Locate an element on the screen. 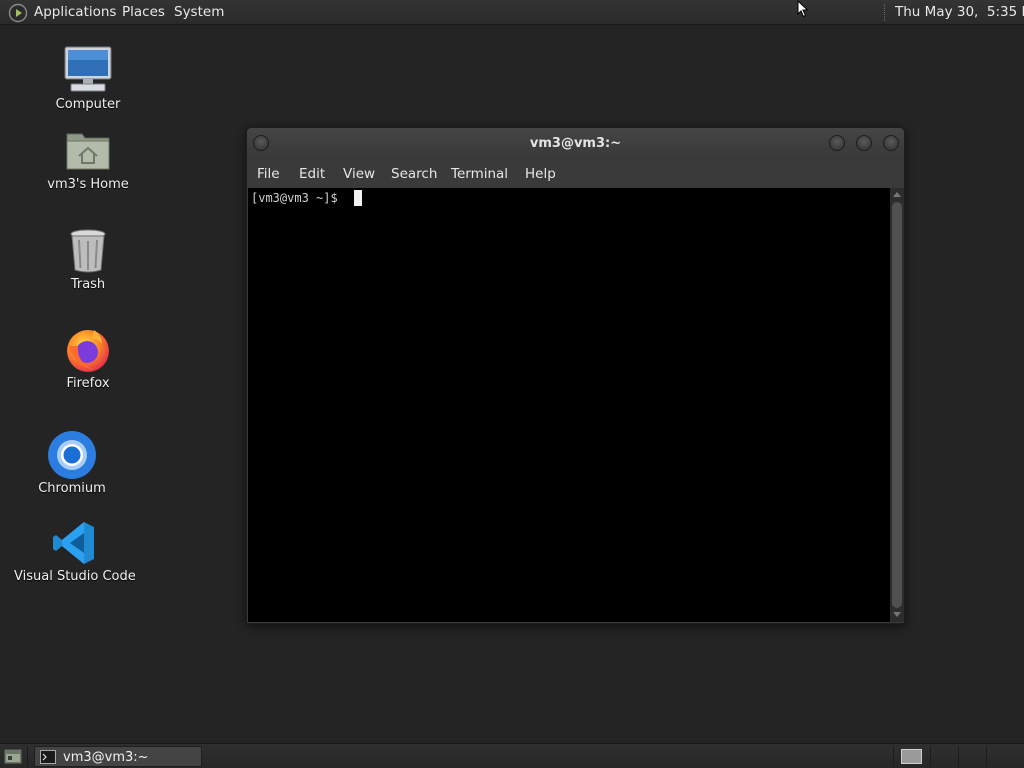 Image resolution: width=1024 pixels, height=768 pixels. terminal-menubar: File Edit View Search Terminal Help is located at coordinates (575, 174).